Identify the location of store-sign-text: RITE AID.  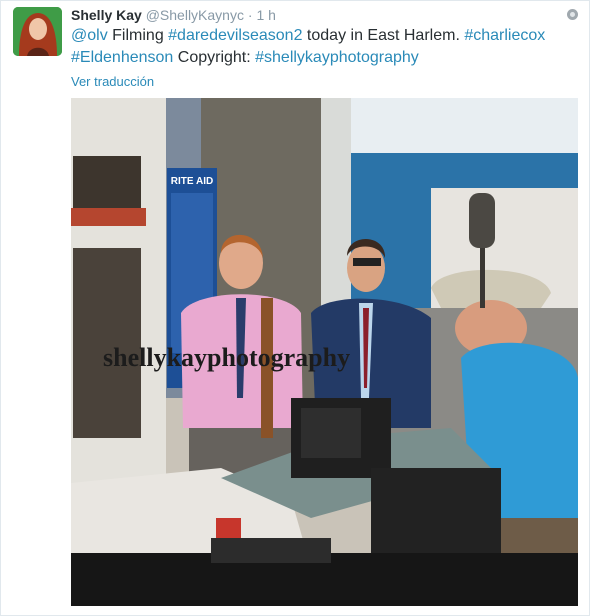
(192, 181).